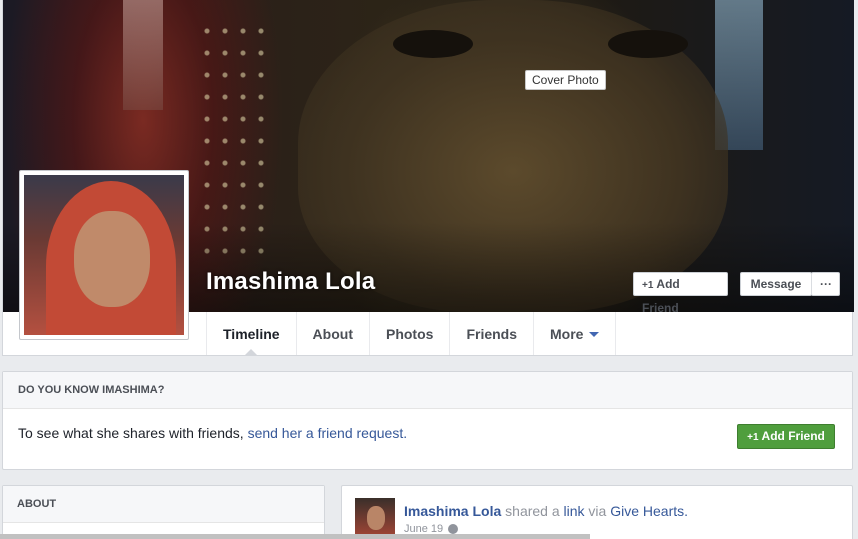  I want to click on tab-label: Timeline, so click(251, 333).